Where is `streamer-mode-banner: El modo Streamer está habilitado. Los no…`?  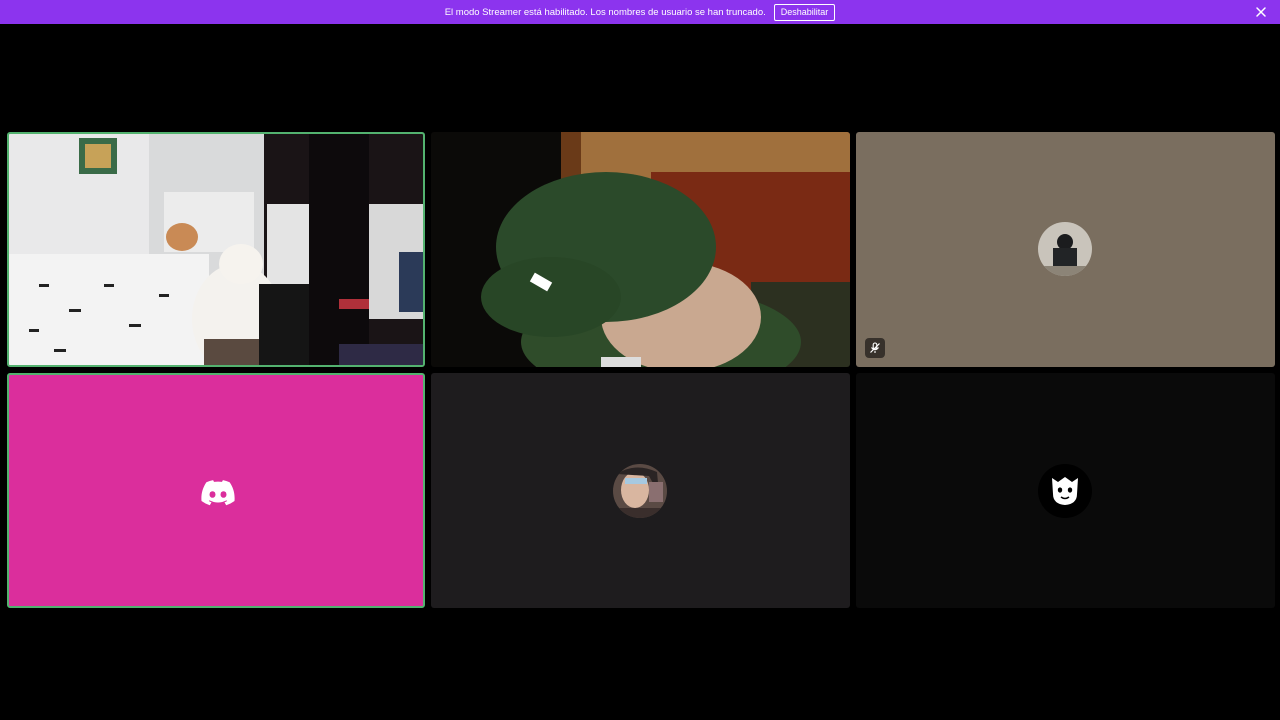 streamer-mode-banner: El modo Streamer está habilitado. Los no… is located at coordinates (640, 12).